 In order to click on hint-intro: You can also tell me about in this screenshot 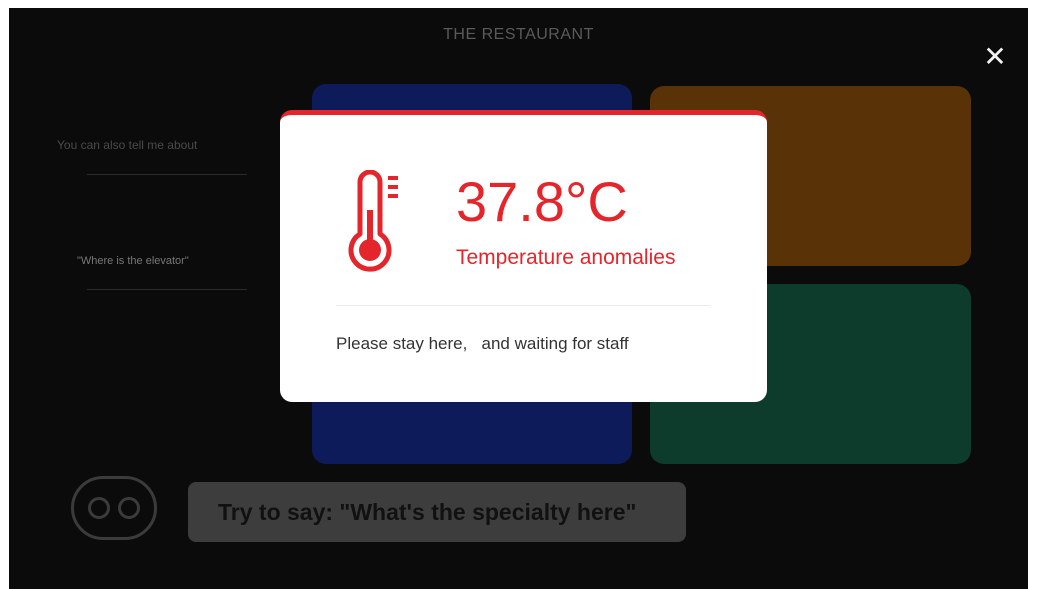, I will do `click(127, 145)`.